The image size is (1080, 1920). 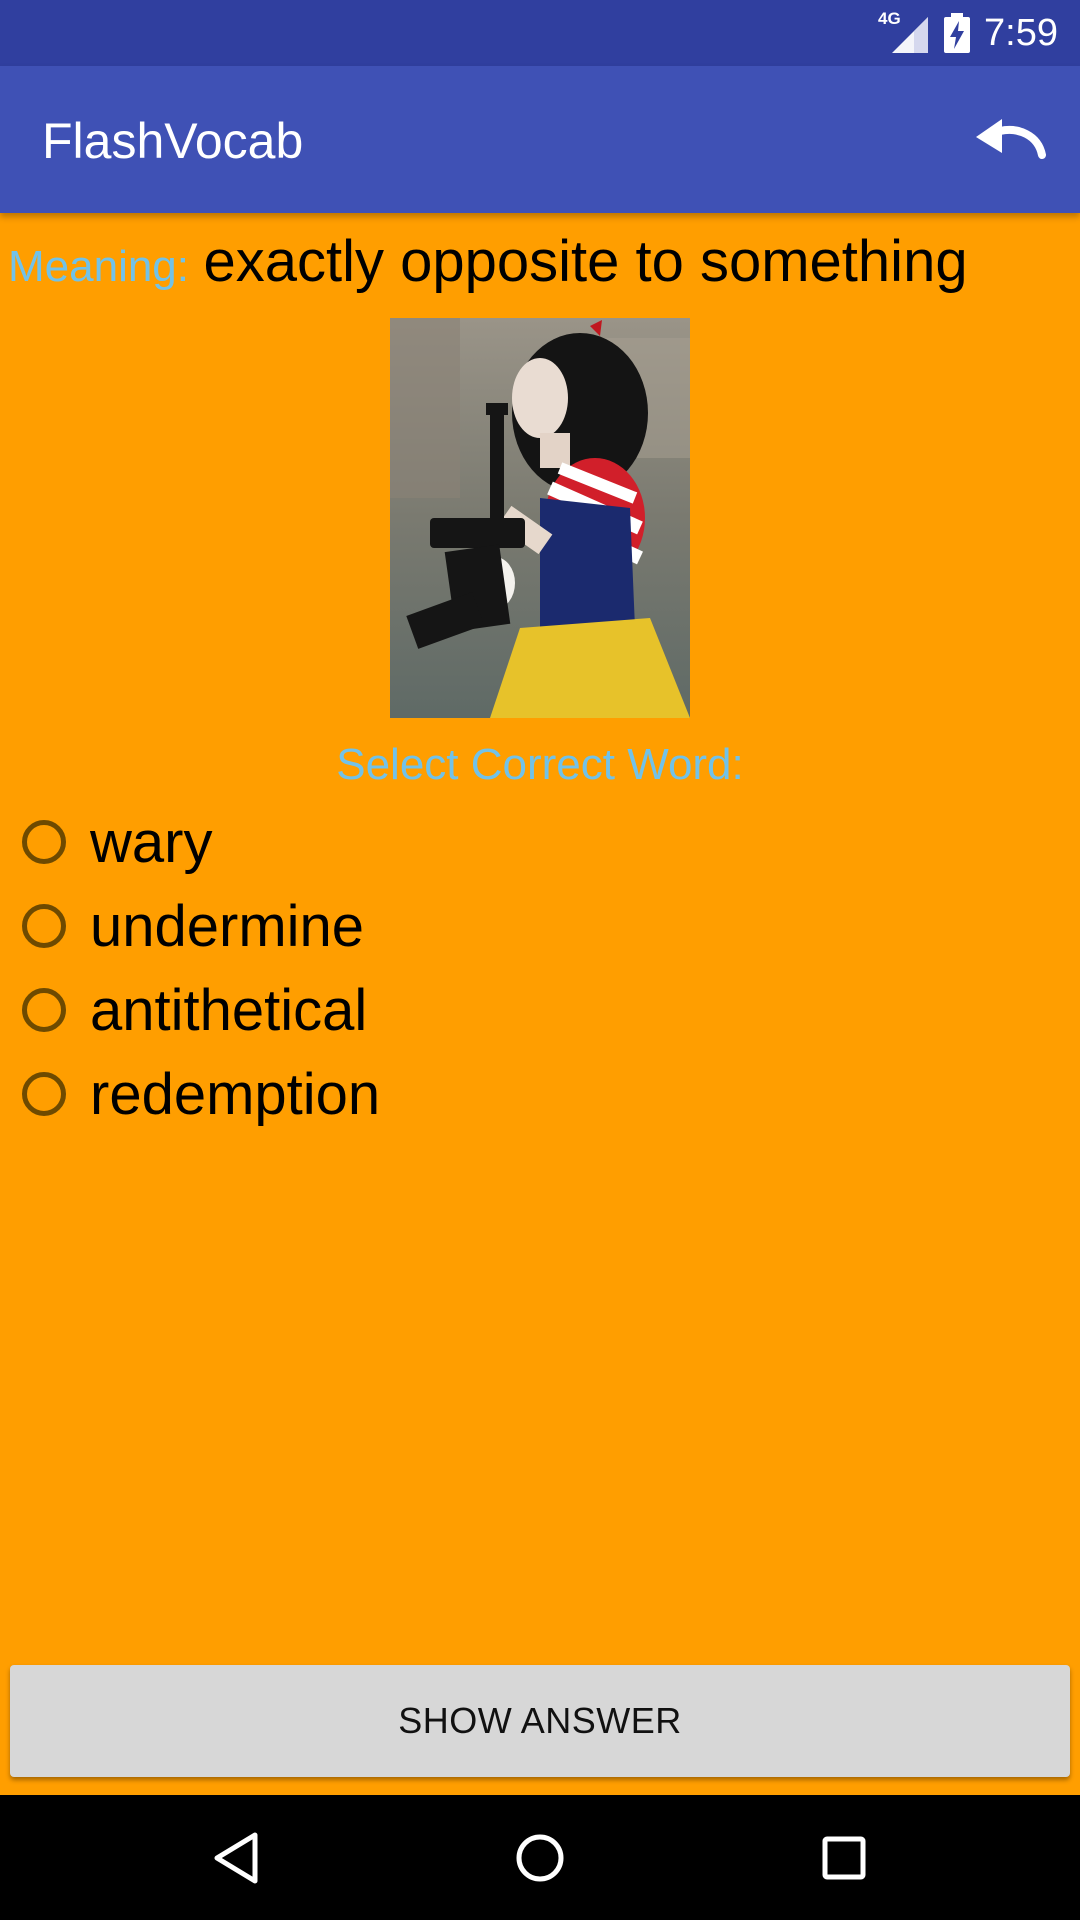 What do you see at coordinates (910, 35) in the screenshot?
I see `signal-icon` at bounding box center [910, 35].